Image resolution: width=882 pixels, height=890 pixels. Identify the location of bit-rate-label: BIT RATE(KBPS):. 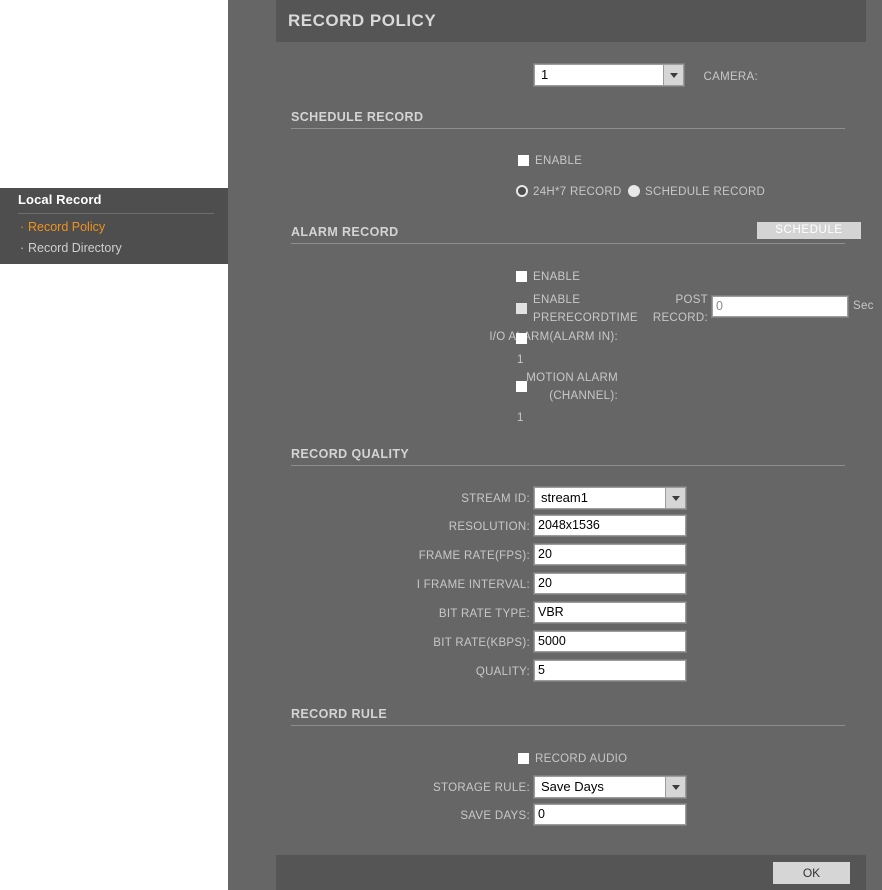
(481, 643).